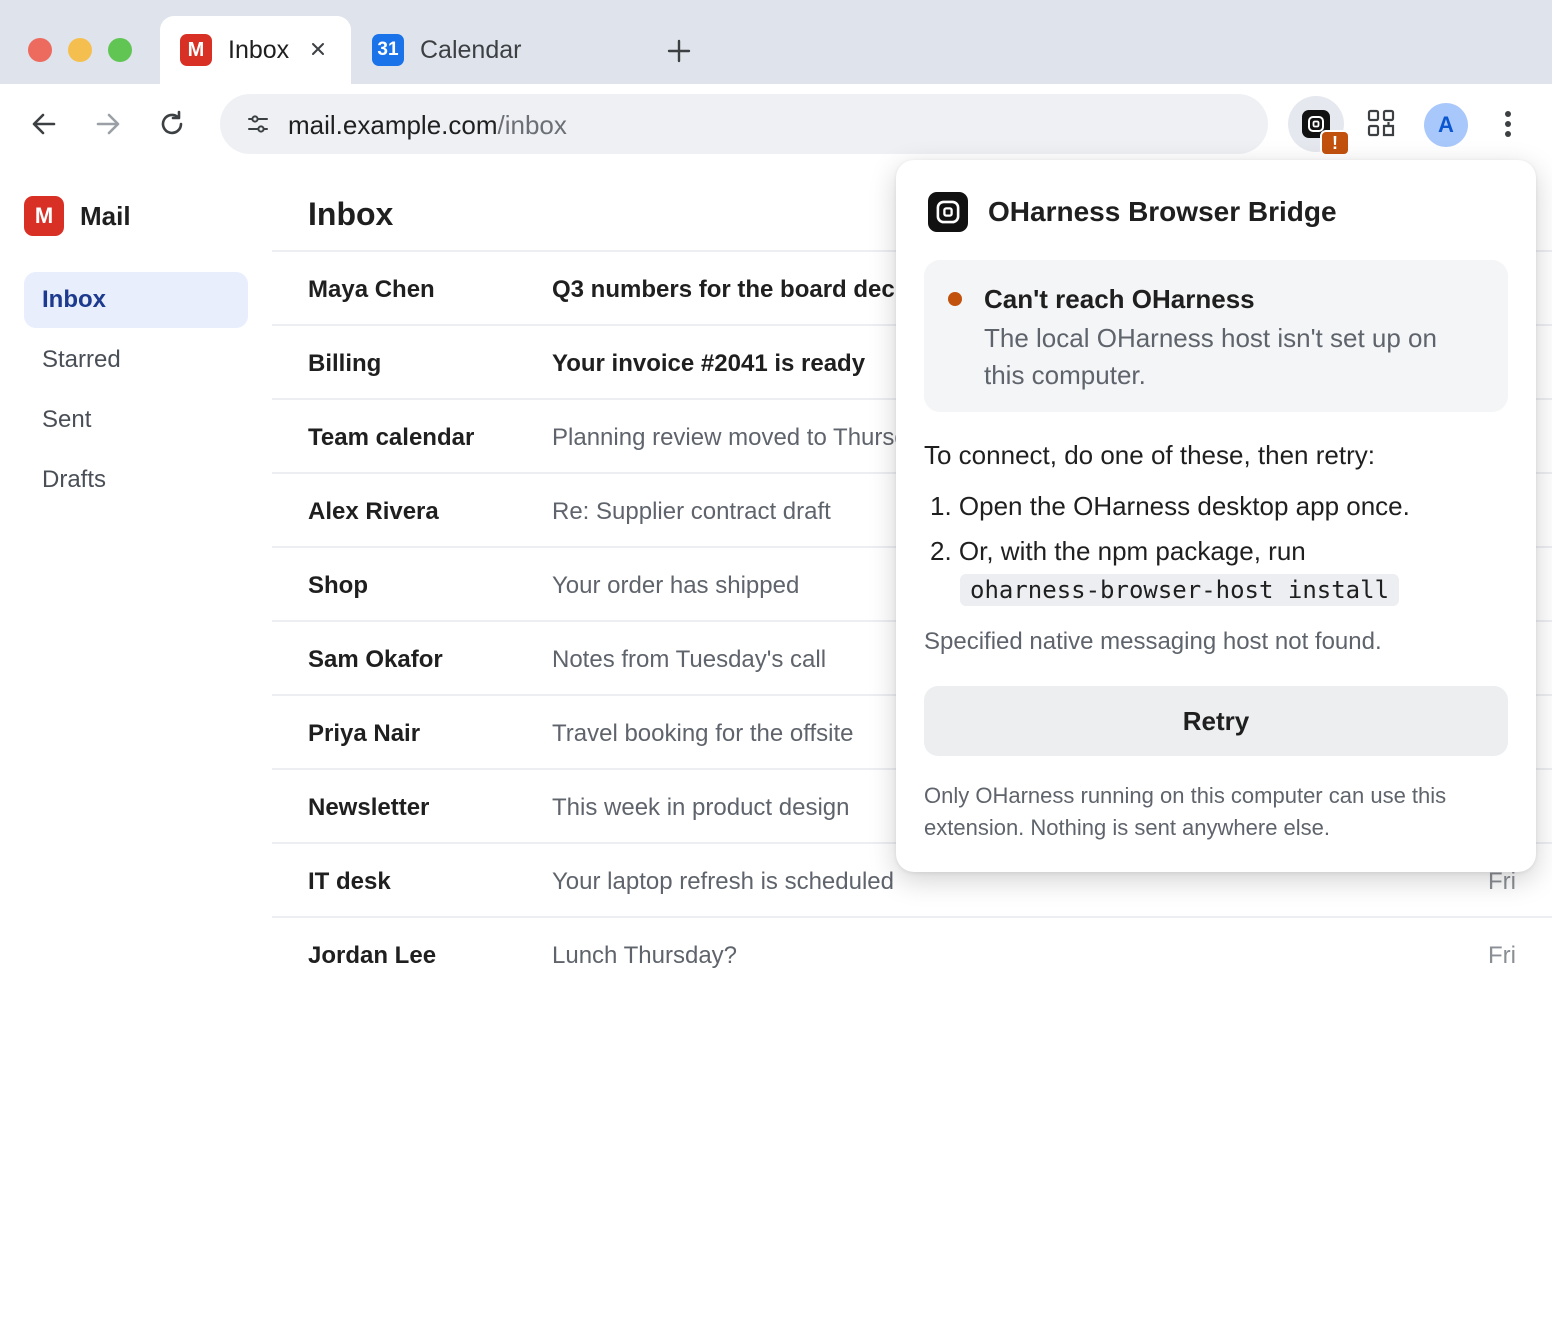  What do you see at coordinates (1319, 126) in the screenshot?
I see `oharness-extension-button: !` at bounding box center [1319, 126].